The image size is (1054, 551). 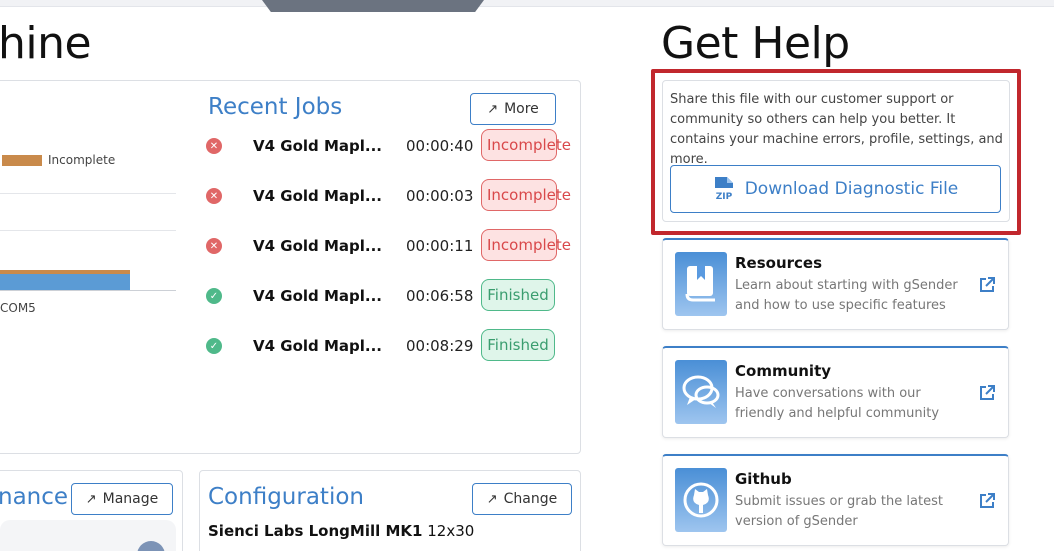 I want to click on job-row: ✕ V4 Gold Mapl... 00:00:11 Incomplete, so click(x=391, y=246).